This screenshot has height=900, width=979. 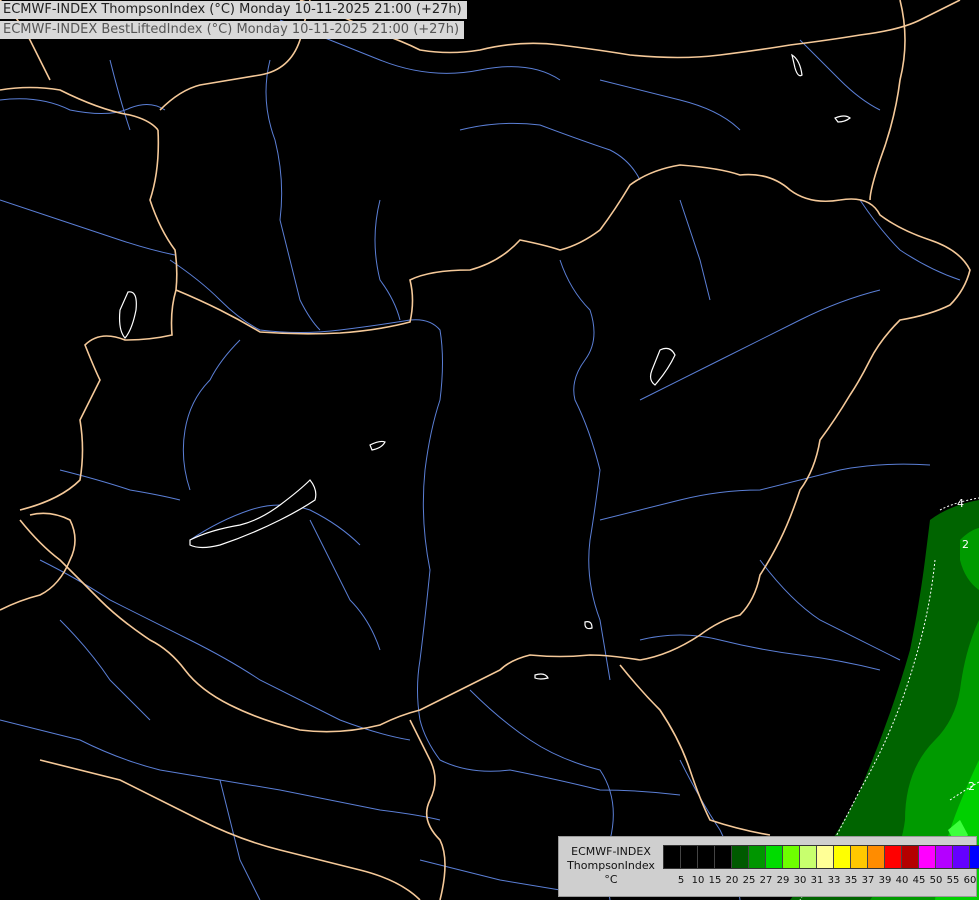 I want to click on legend-tick-label: 39, so click(x=885, y=880).